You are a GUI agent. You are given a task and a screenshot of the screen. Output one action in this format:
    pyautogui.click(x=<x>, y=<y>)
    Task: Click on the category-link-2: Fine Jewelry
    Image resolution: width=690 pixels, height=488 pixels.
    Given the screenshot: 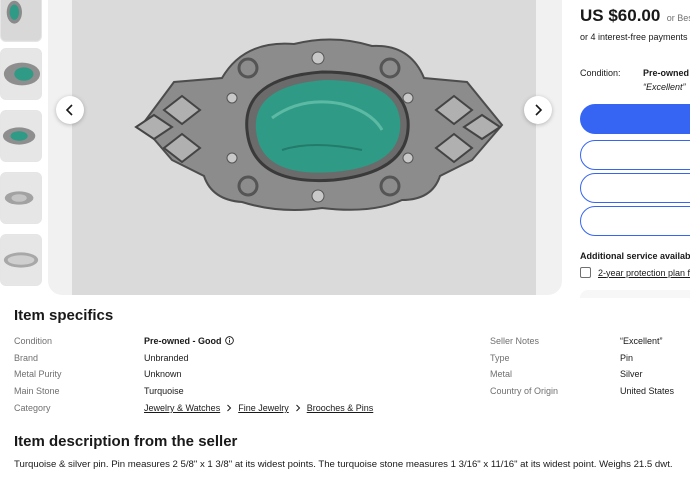 What is the action you would take?
    pyautogui.click(x=263, y=408)
    